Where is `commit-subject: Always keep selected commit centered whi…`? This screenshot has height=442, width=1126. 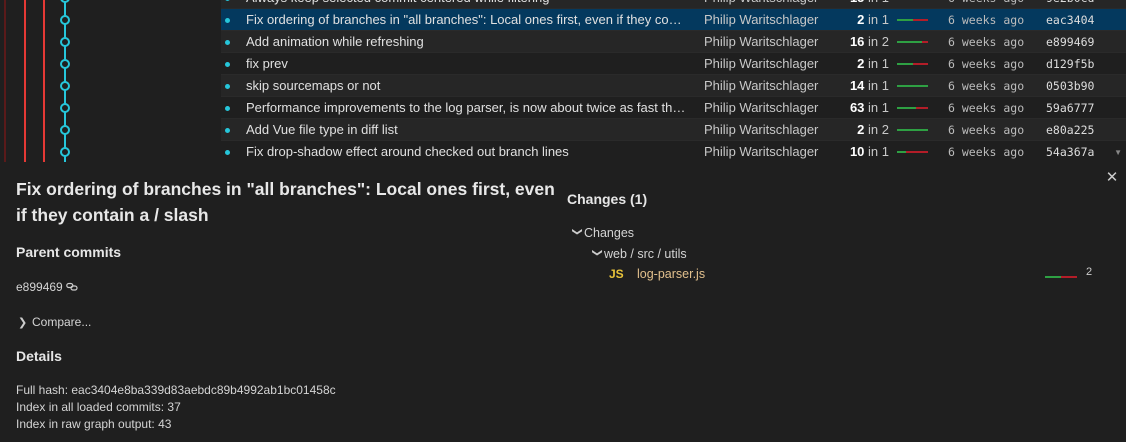 commit-subject: Always keep selected commit centered whi… is located at coordinates (466, 4).